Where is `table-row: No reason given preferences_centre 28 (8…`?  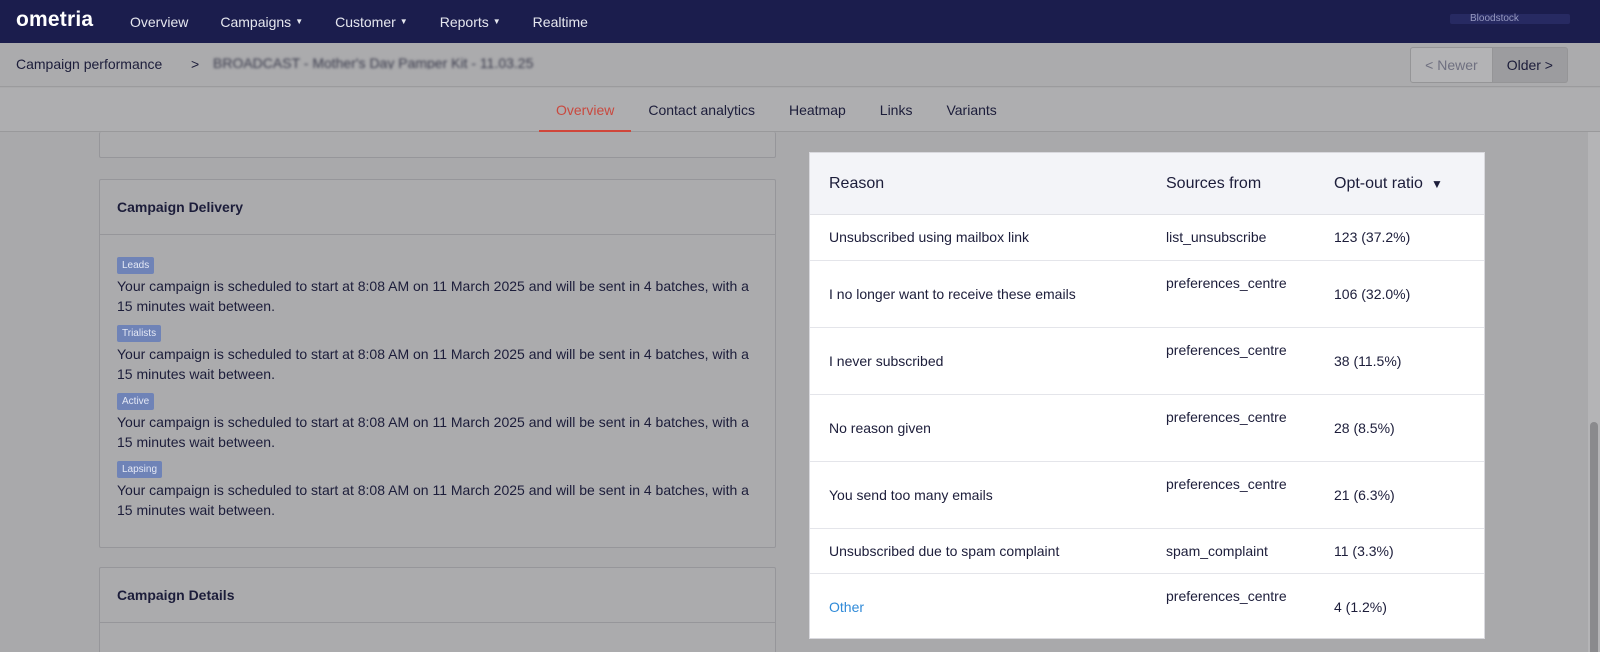
table-row: No reason given preferences_centre 28 (8… is located at coordinates (1147, 428).